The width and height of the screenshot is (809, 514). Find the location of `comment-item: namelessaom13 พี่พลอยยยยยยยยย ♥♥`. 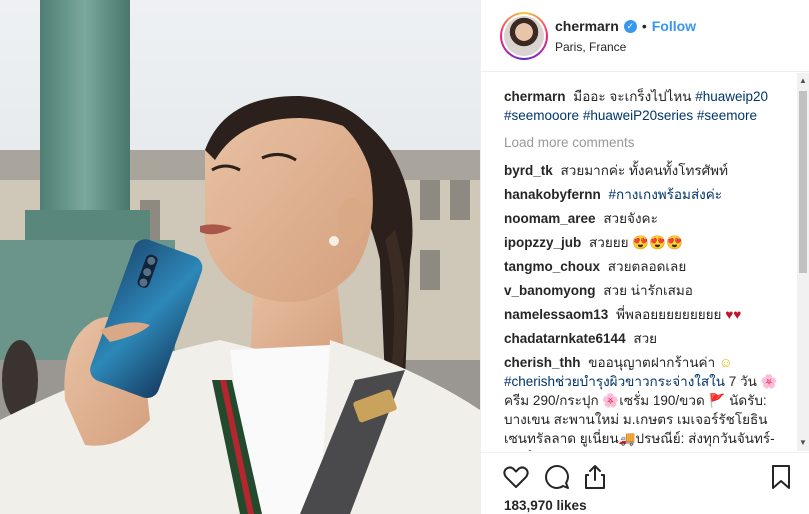

comment-item: namelessaom13 พี่พลอยยยยยยยยย ♥♥ is located at coordinates (649, 314).